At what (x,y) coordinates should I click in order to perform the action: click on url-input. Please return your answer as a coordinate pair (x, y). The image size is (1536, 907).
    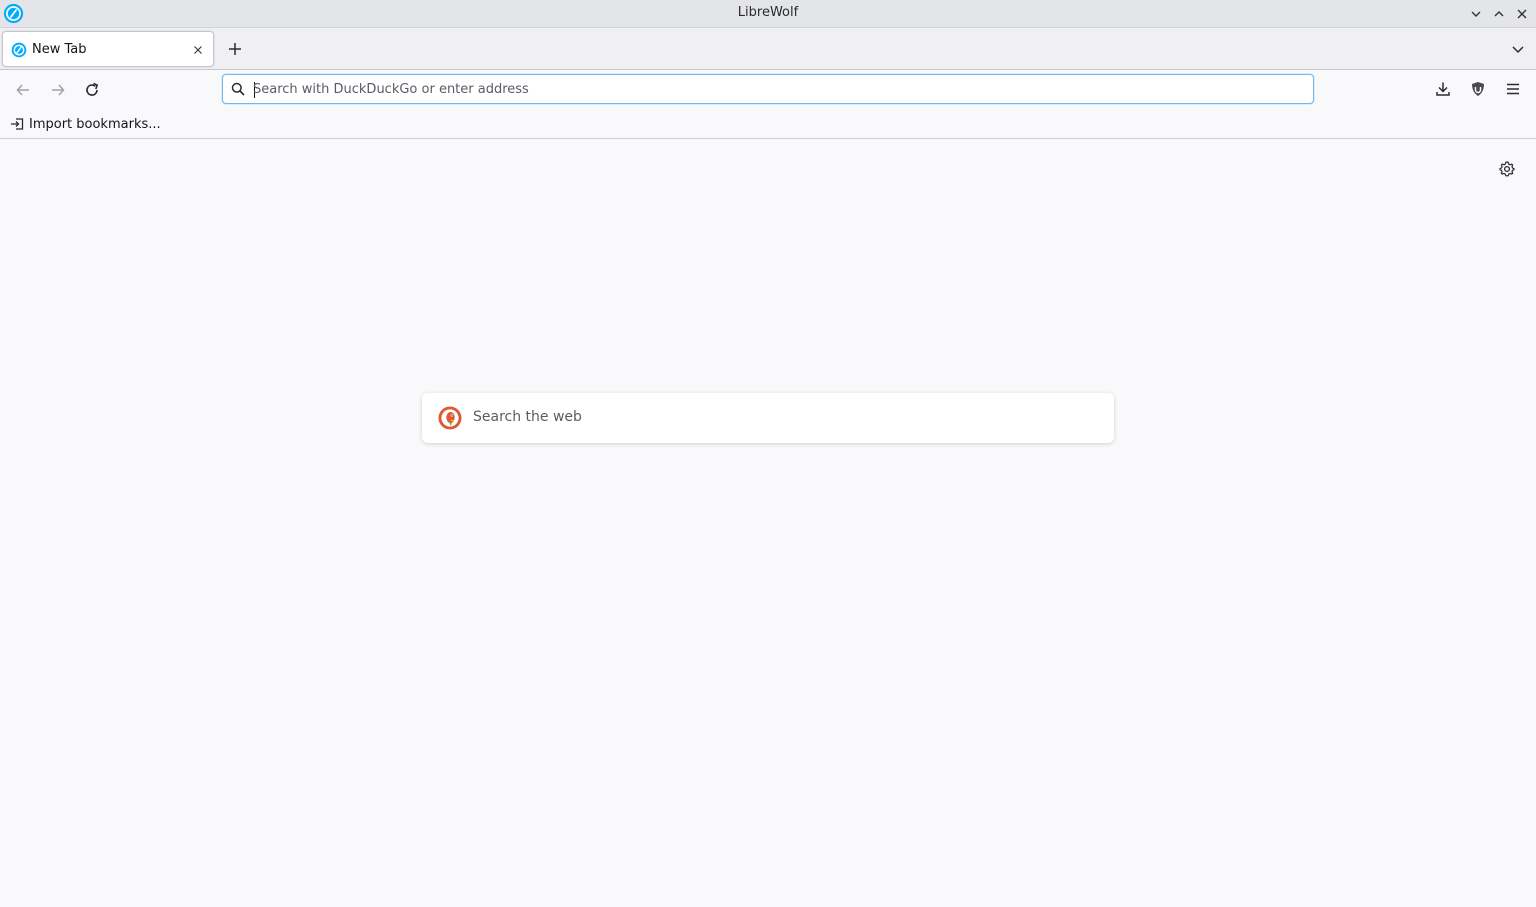
    Looking at the image, I should click on (773, 89).